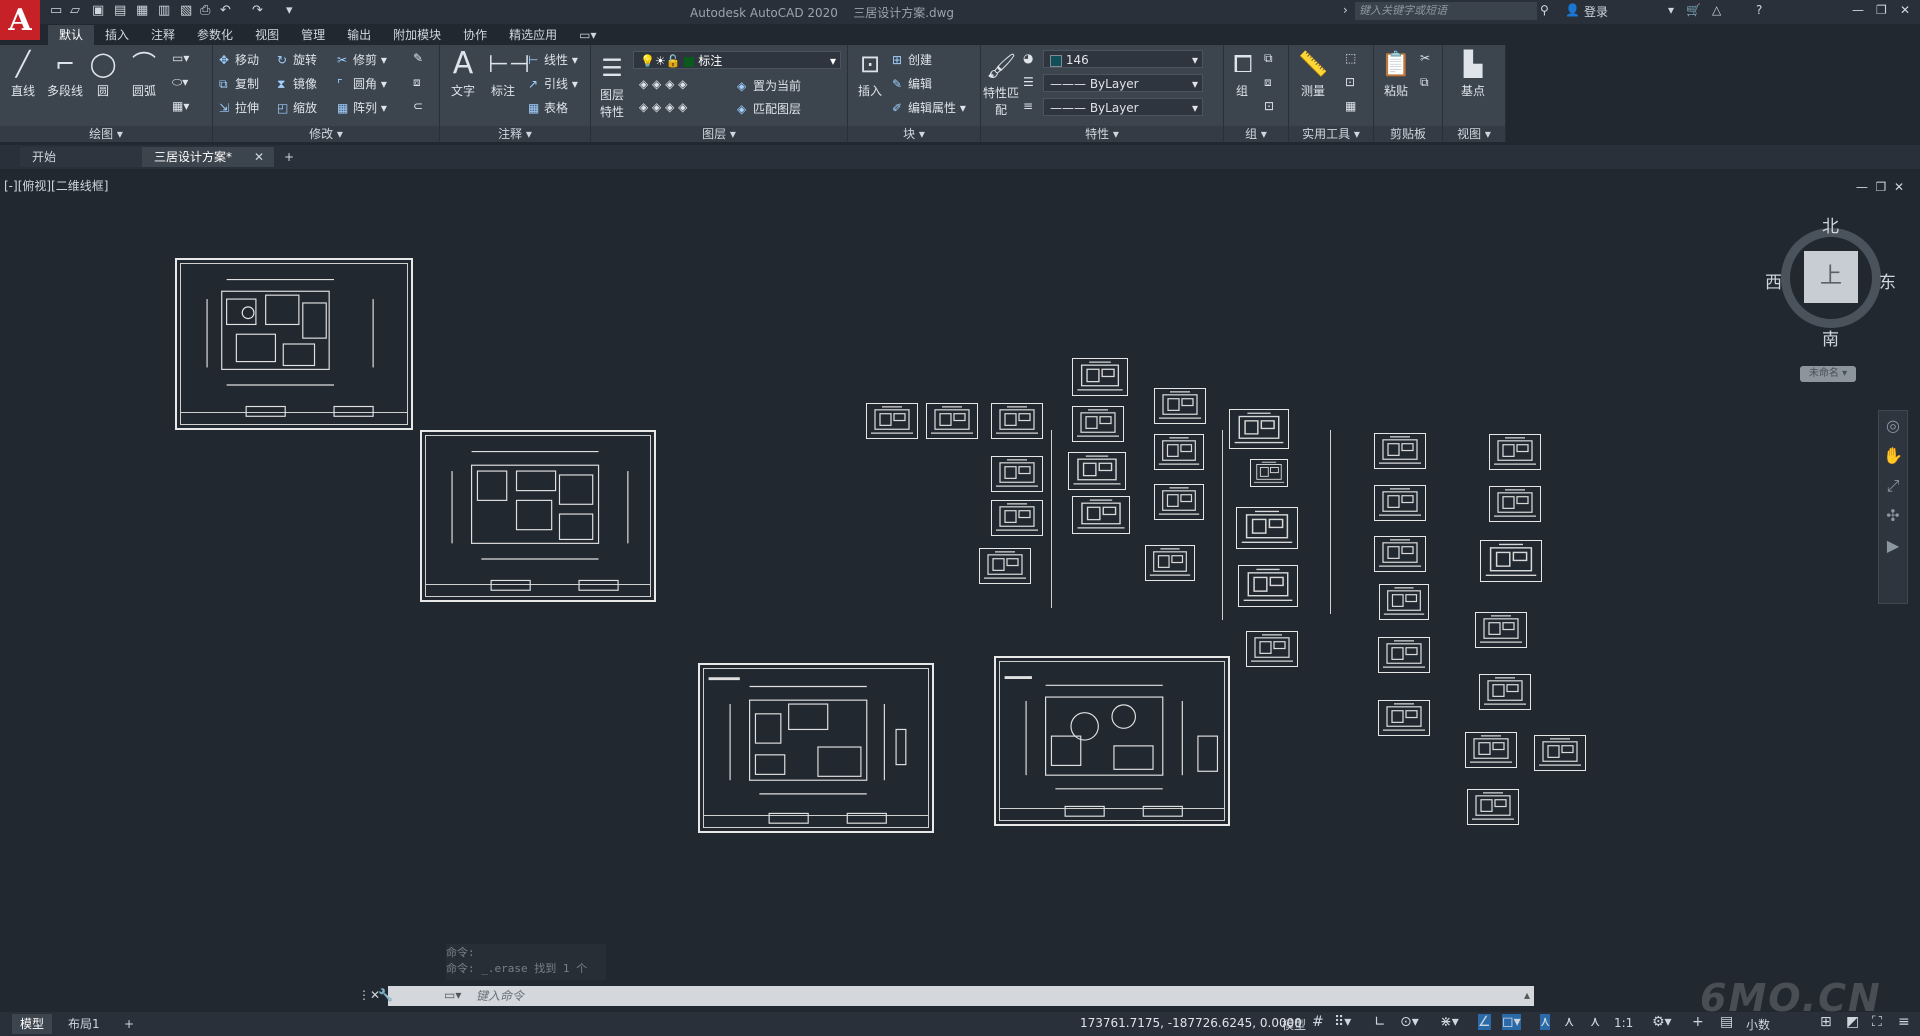 This screenshot has height=1036, width=1920. Describe the element at coordinates (225, 10) in the screenshot. I see `undo-icon: ↶` at that location.